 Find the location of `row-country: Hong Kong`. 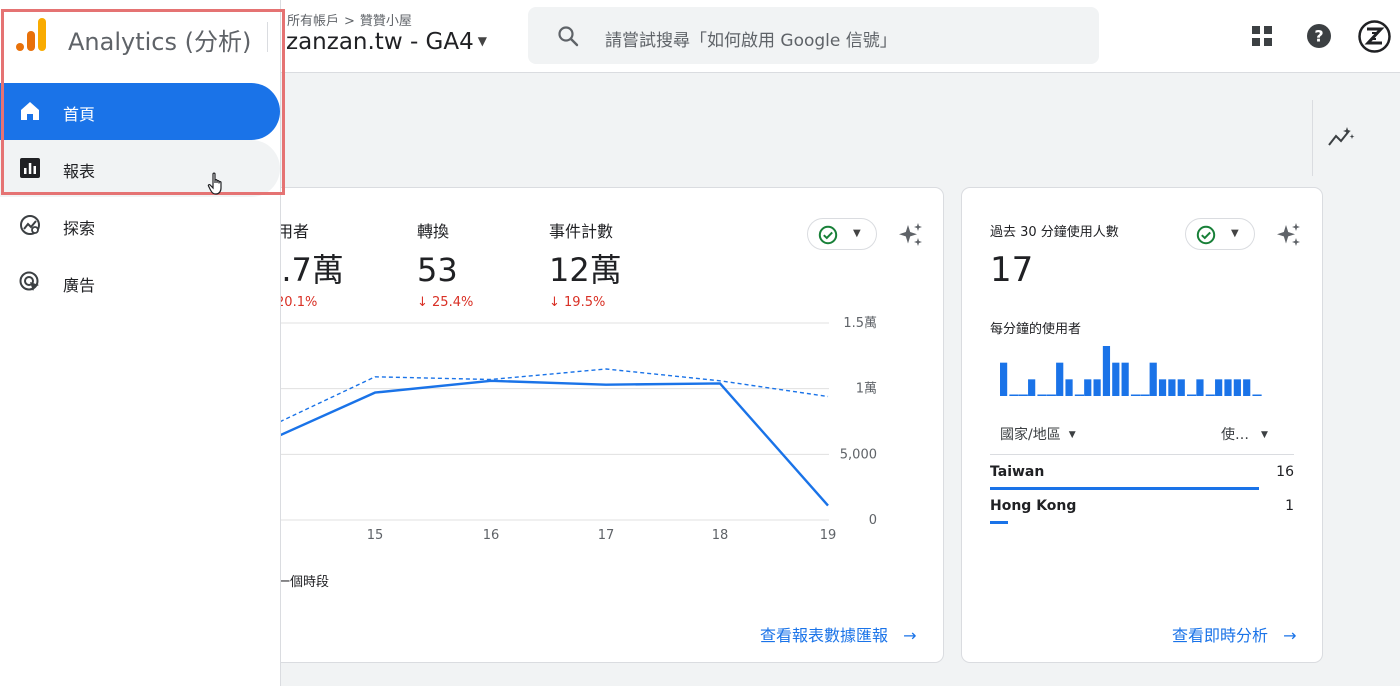

row-country: Hong Kong is located at coordinates (1033, 506).